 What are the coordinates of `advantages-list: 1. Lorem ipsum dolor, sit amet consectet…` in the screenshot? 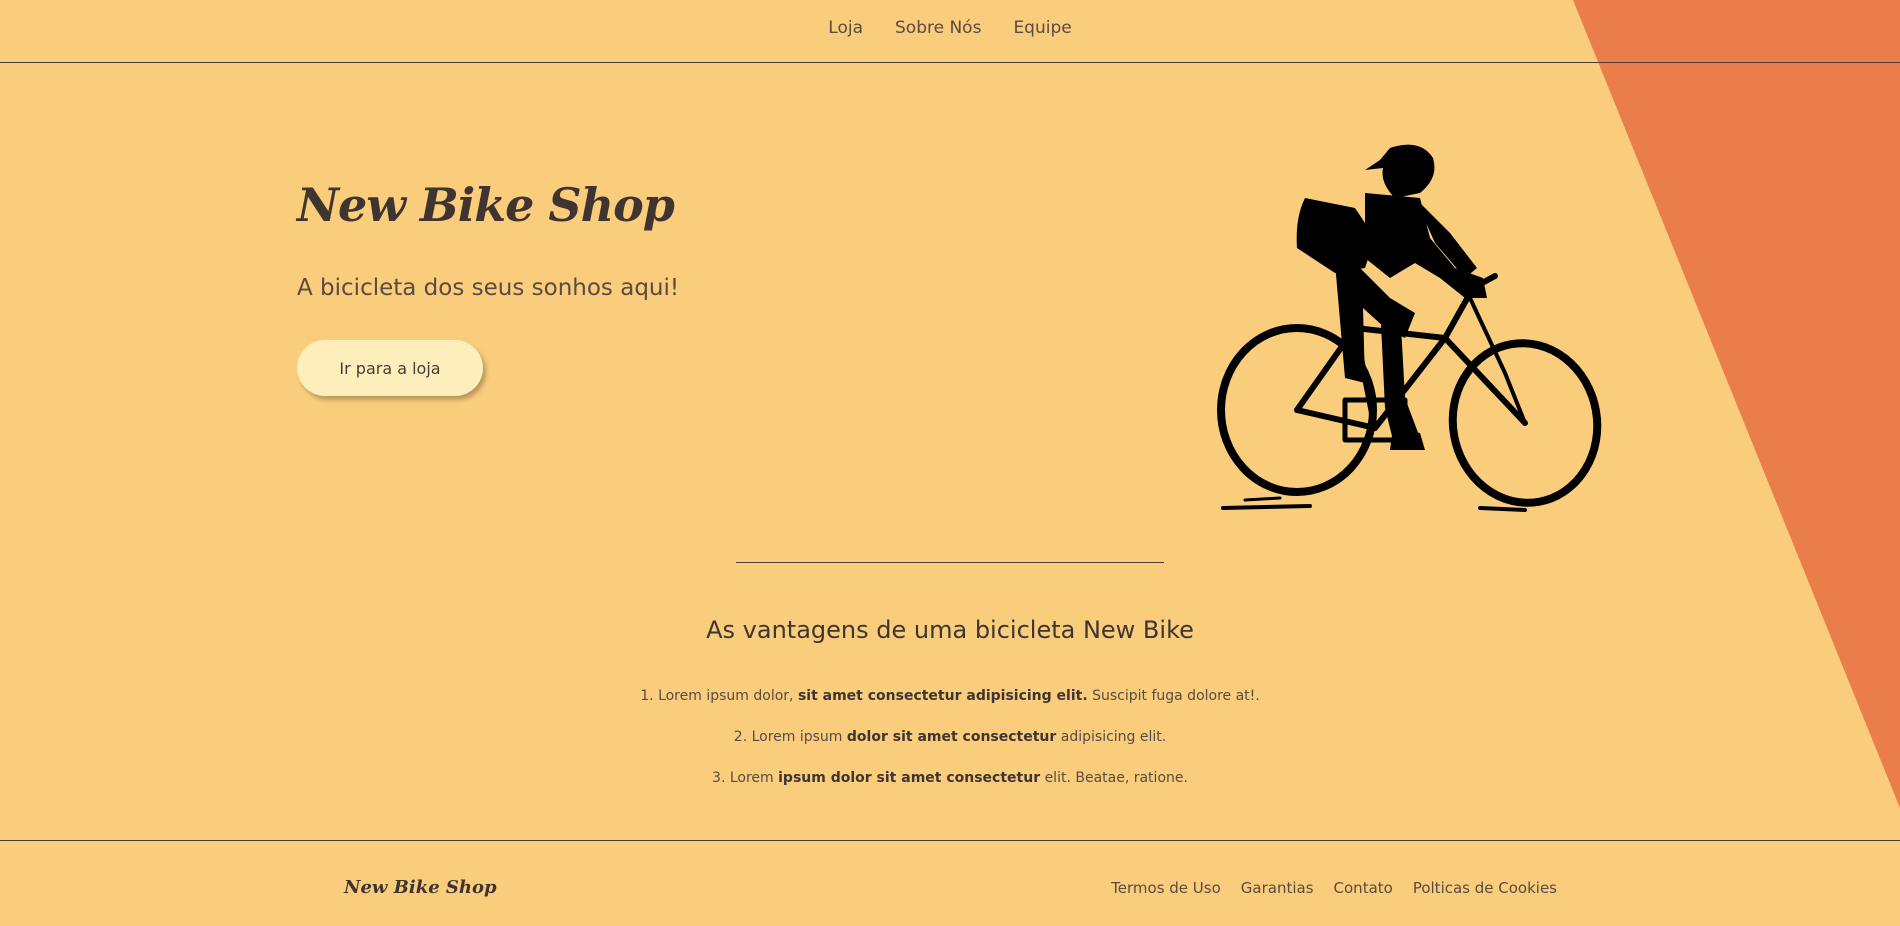 It's located at (950, 749).